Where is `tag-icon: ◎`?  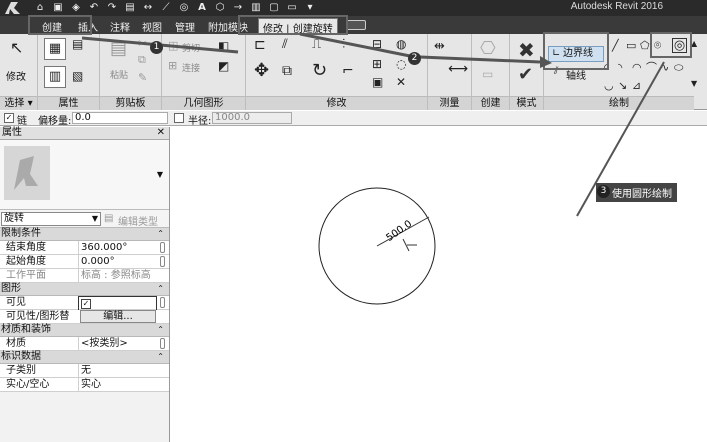
tag-icon: ◎ is located at coordinates (184, 8).